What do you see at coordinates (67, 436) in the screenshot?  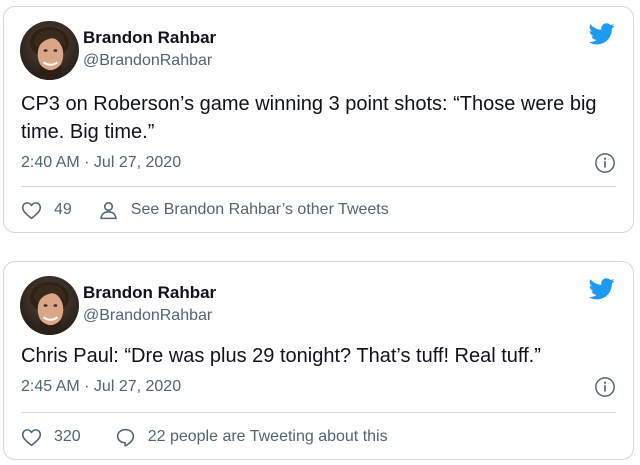 I see `like-count: 320` at bounding box center [67, 436].